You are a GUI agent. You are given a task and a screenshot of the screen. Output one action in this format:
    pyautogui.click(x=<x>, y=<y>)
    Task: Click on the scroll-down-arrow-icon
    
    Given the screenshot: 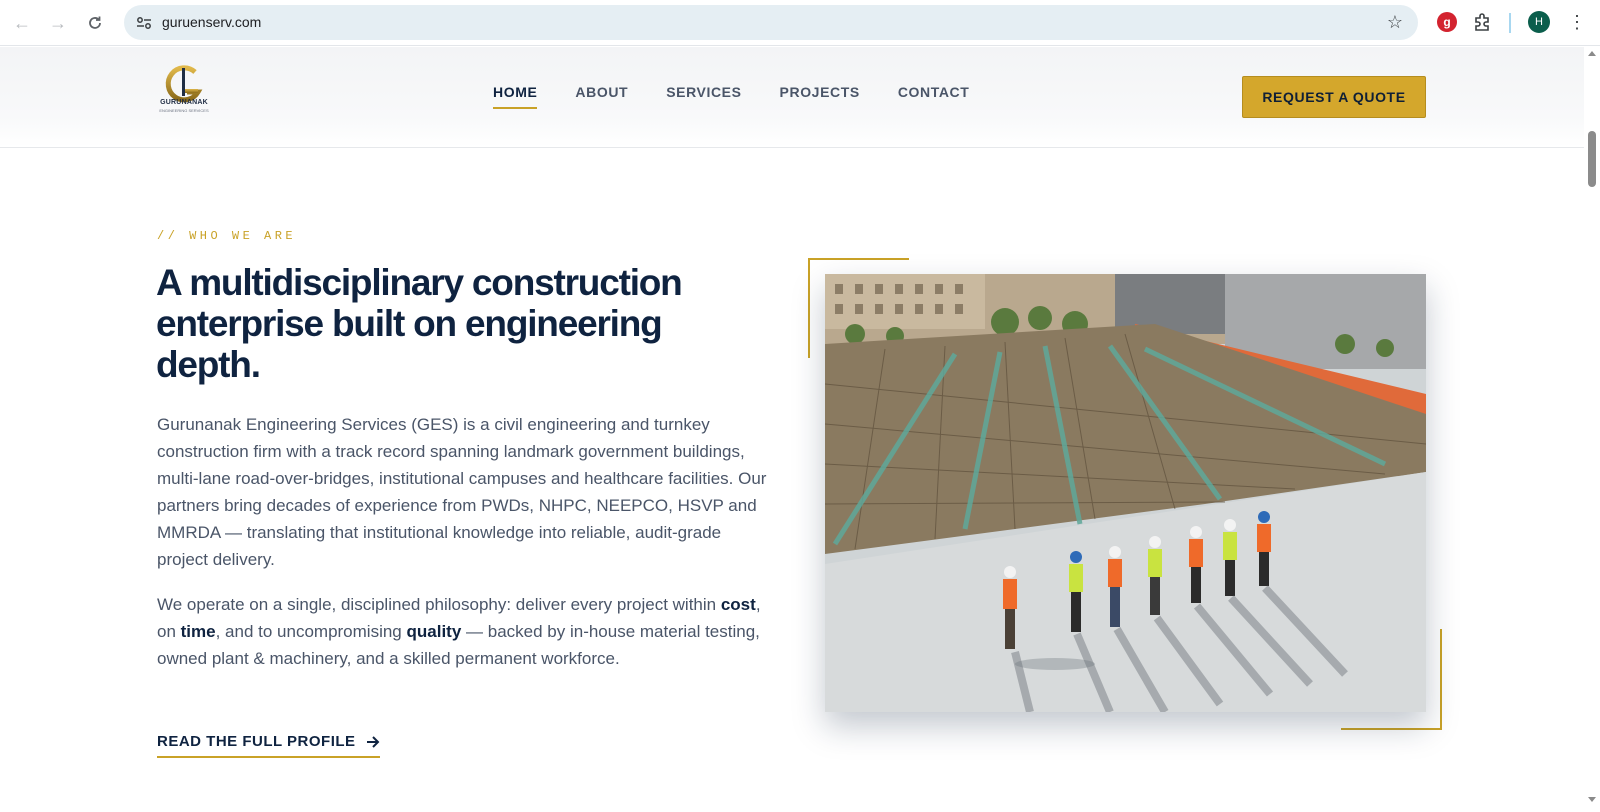 What is the action you would take?
    pyautogui.click(x=1592, y=799)
    